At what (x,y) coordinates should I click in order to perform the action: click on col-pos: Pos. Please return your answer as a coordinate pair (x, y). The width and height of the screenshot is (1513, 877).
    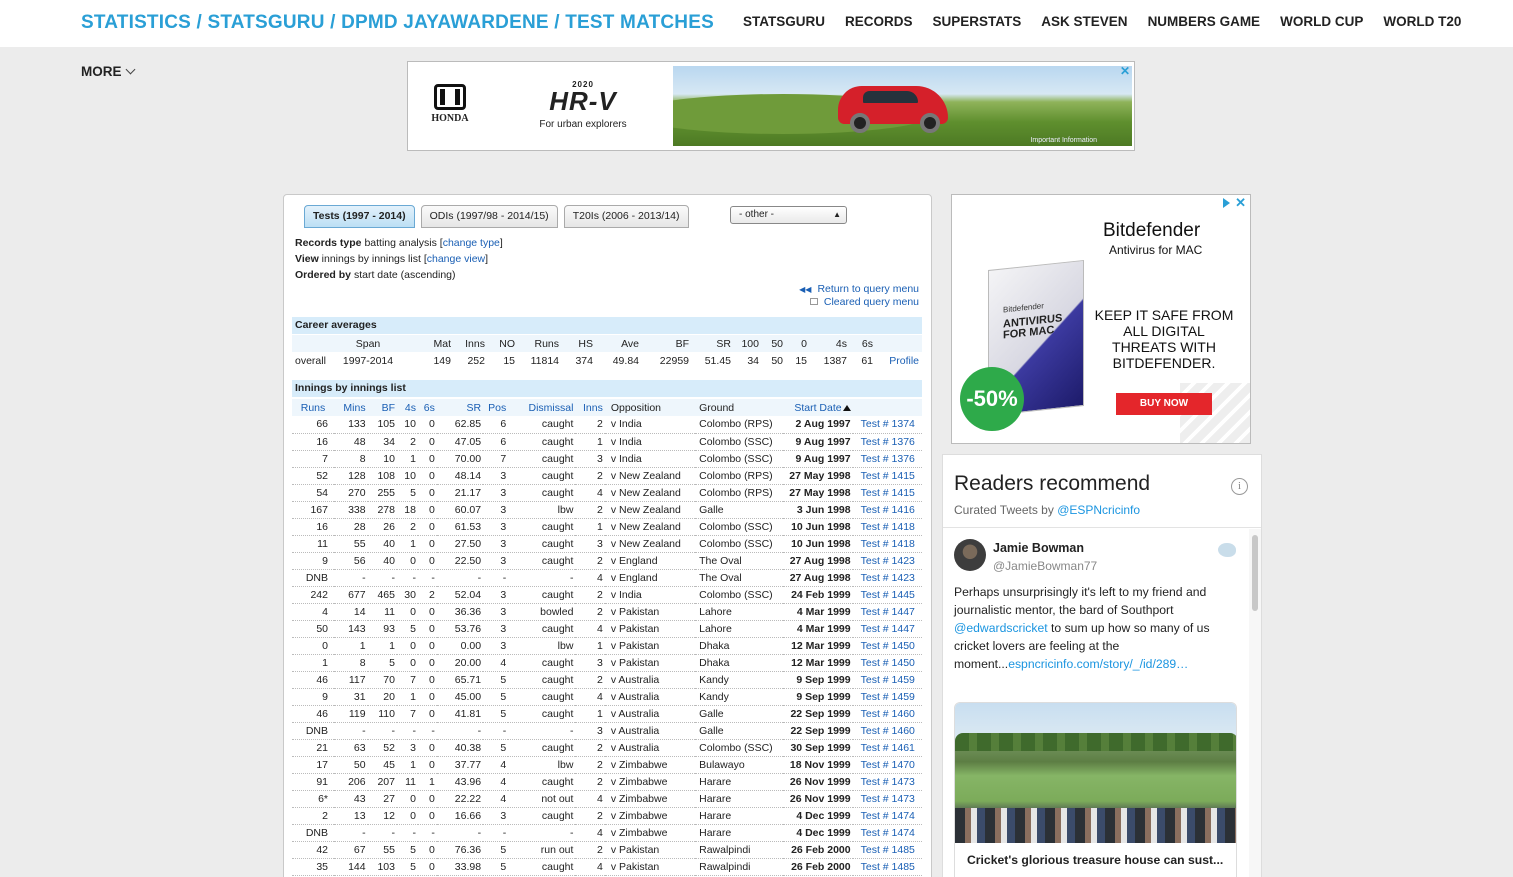
    Looking at the image, I should click on (496, 407).